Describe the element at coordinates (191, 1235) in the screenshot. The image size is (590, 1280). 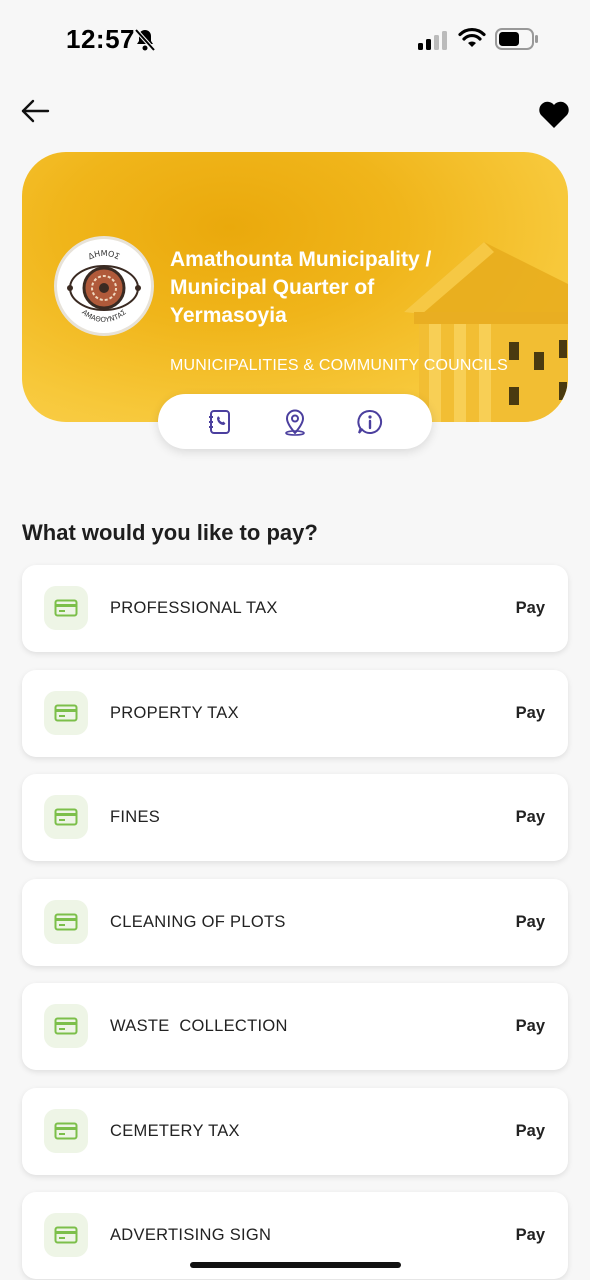
I see `pay-item-label: ADVERTISING SIGN` at that location.